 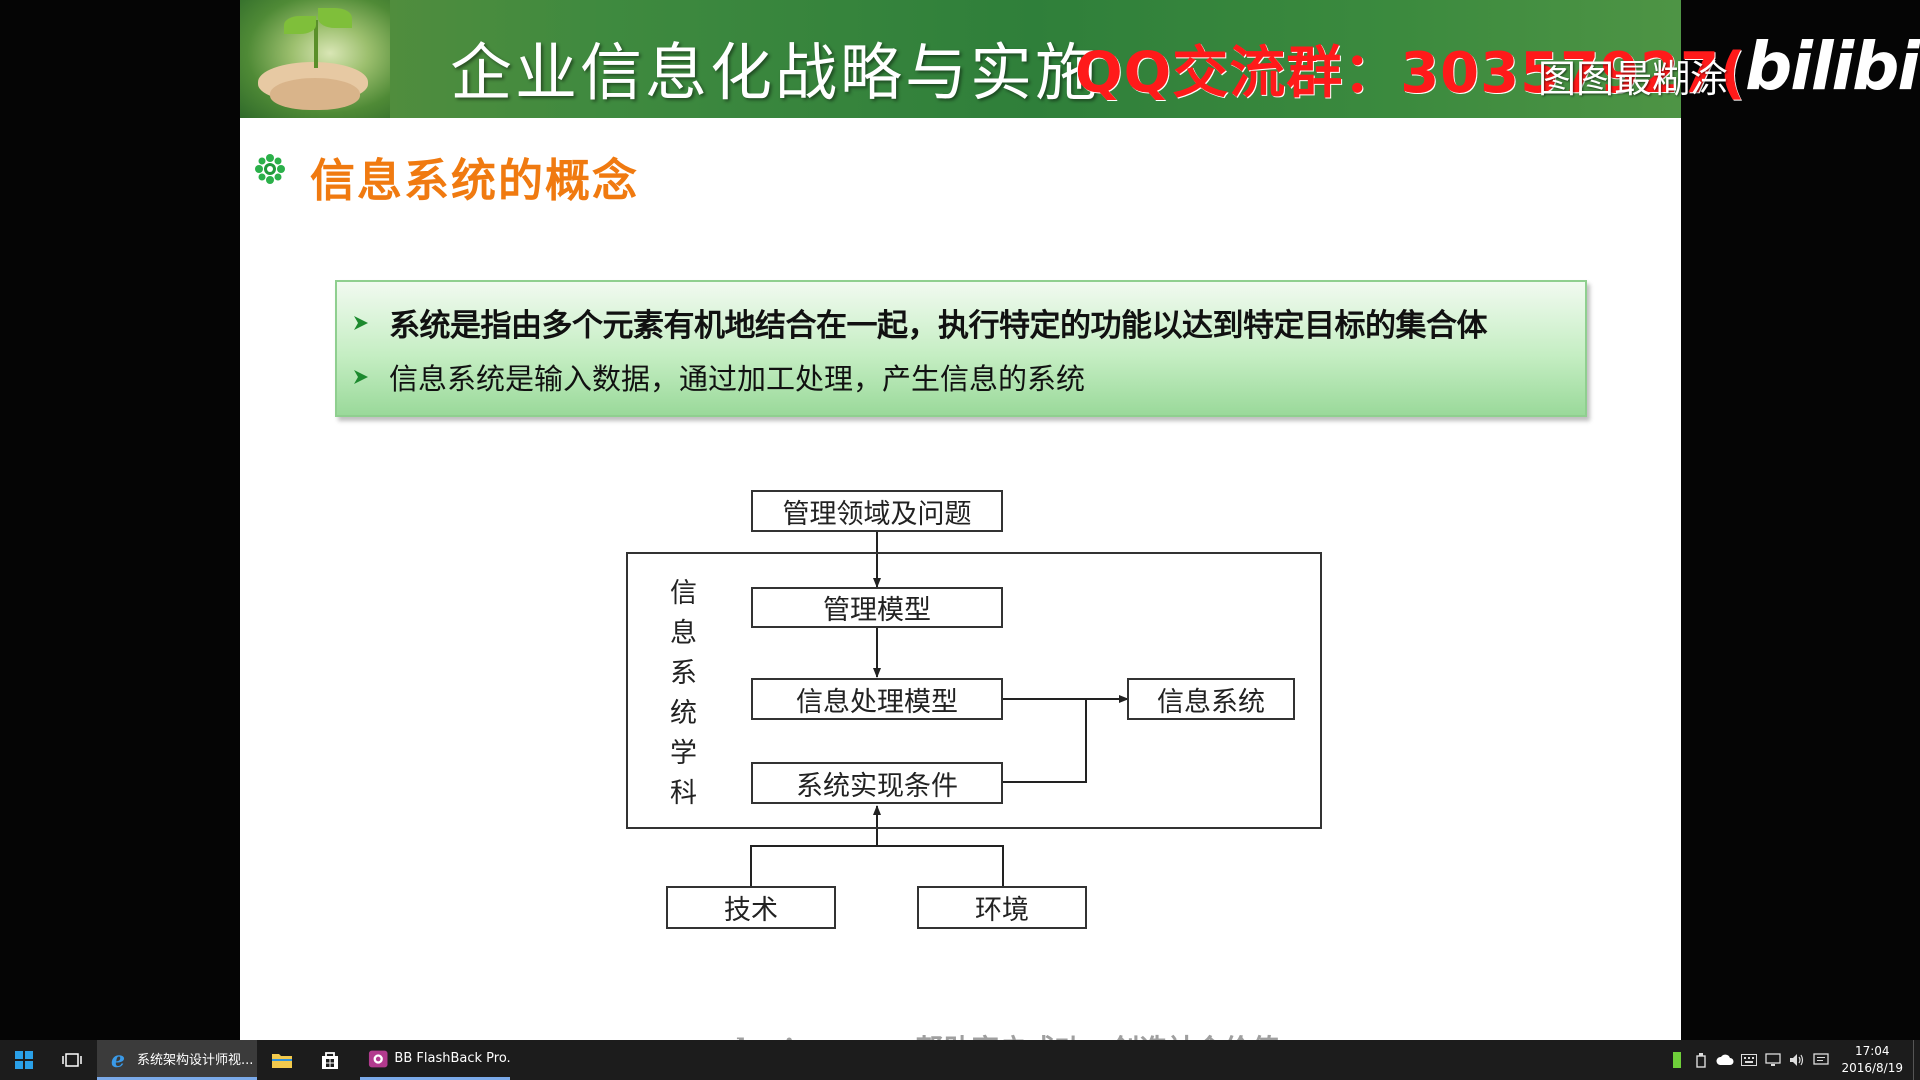 What do you see at coordinates (1872, 1060) in the screenshot?
I see `taskbar-clock: 17:04 2016/8/19` at bounding box center [1872, 1060].